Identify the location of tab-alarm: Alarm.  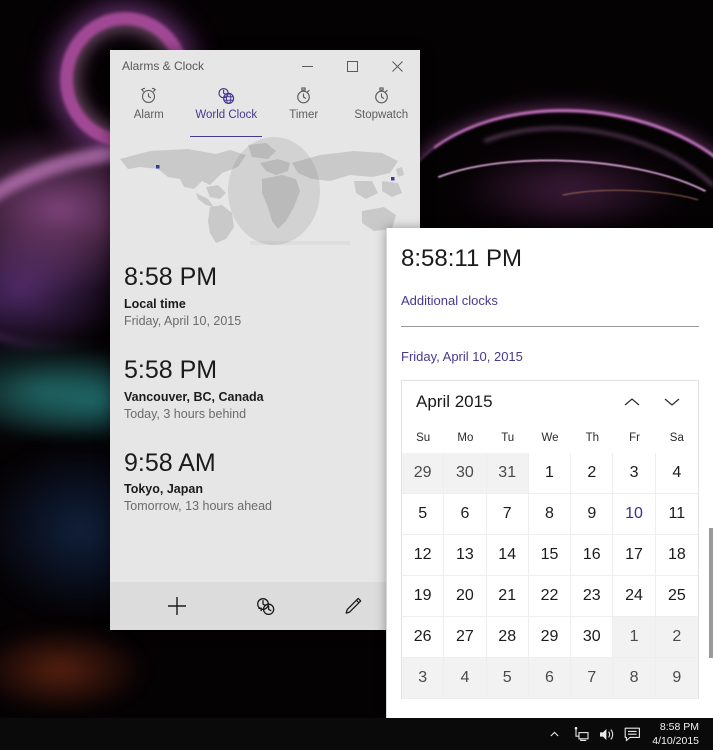
(149, 111).